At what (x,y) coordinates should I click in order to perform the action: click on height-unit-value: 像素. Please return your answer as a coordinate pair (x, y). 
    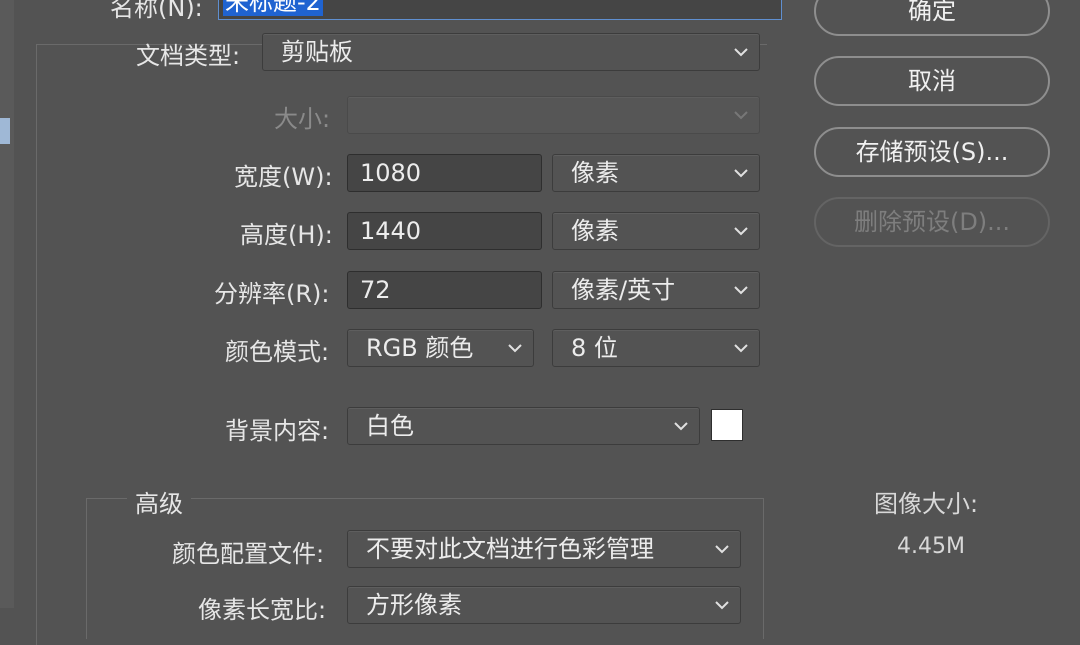
    Looking at the image, I should click on (595, 231).